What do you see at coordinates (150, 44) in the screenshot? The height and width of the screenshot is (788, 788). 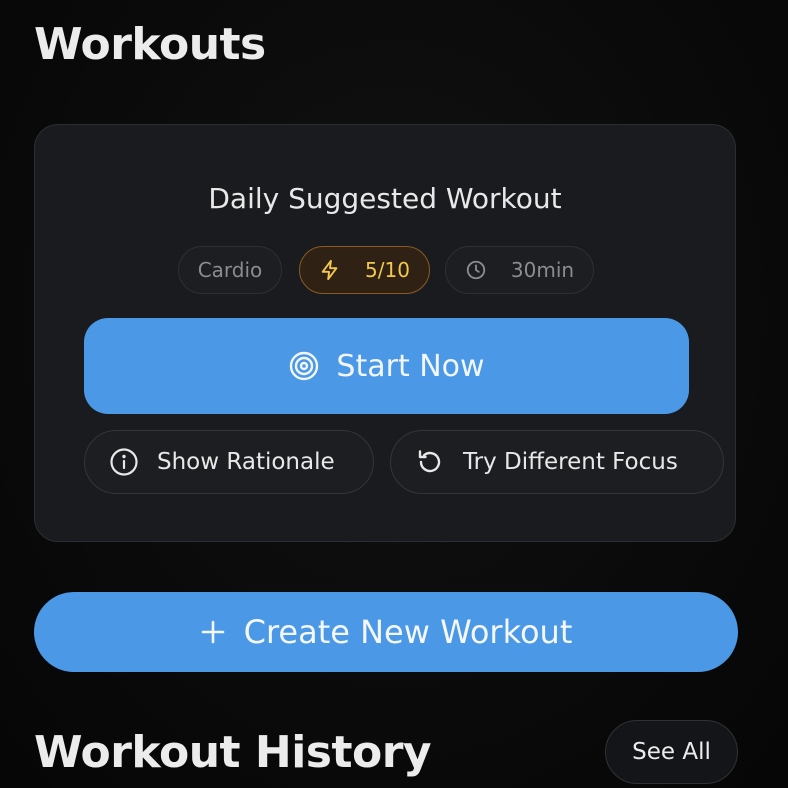 I see `page-title: Workouts` at bounding box center [150, 44].